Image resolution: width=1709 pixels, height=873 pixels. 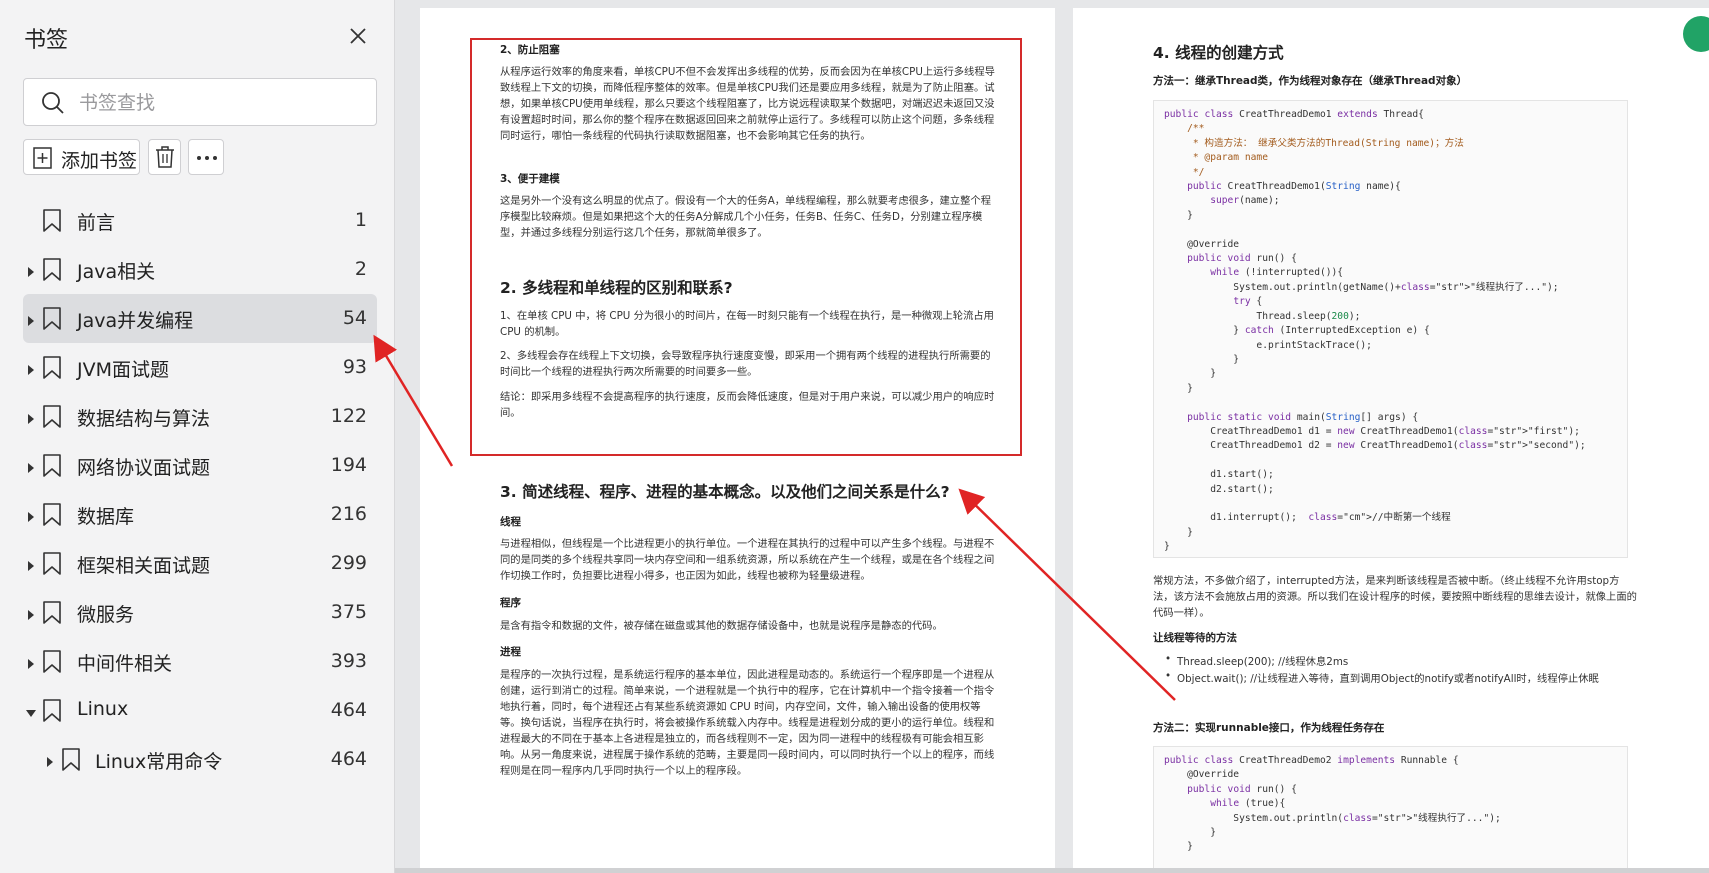 I want to click on bottom-scrollbar, so click(x=1052, y=870).